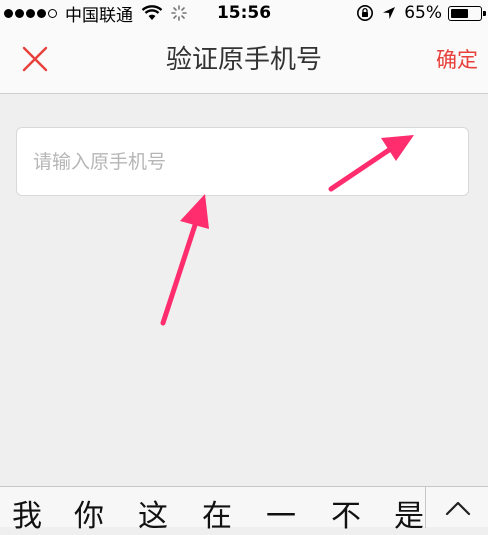  What do you see at coordinates (184, 260) in the screenshot?
I see `arrow-to-input-icon` at bounding box center [184, 260].